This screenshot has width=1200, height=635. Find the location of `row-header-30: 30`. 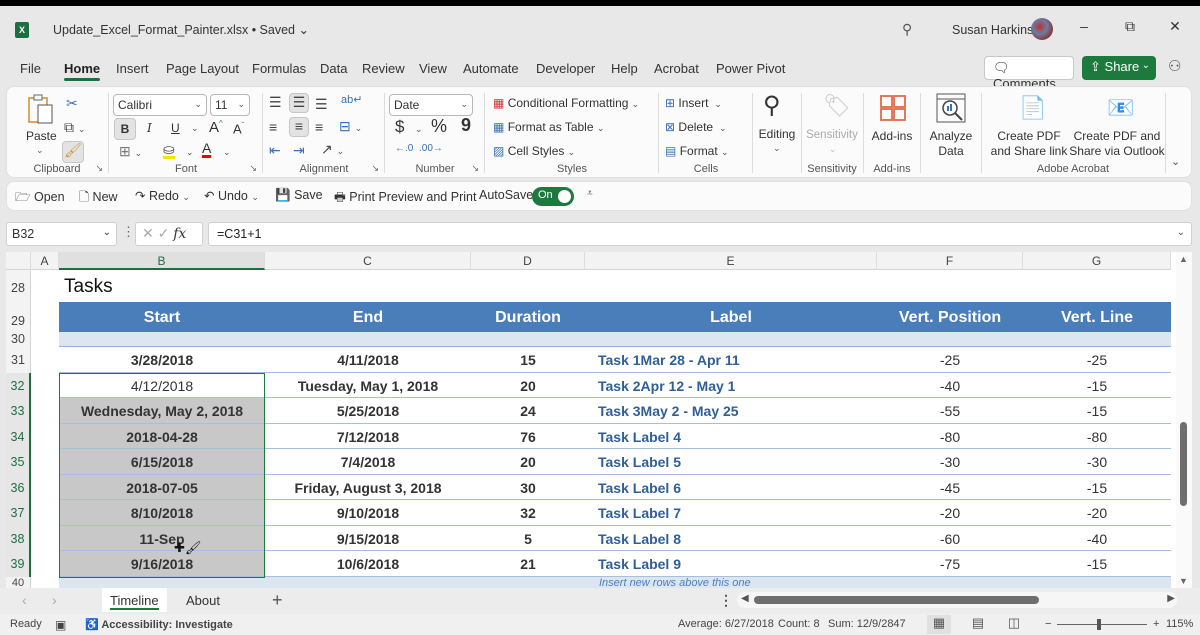

row-header-30: 30 is located at coordinates (18, 339).